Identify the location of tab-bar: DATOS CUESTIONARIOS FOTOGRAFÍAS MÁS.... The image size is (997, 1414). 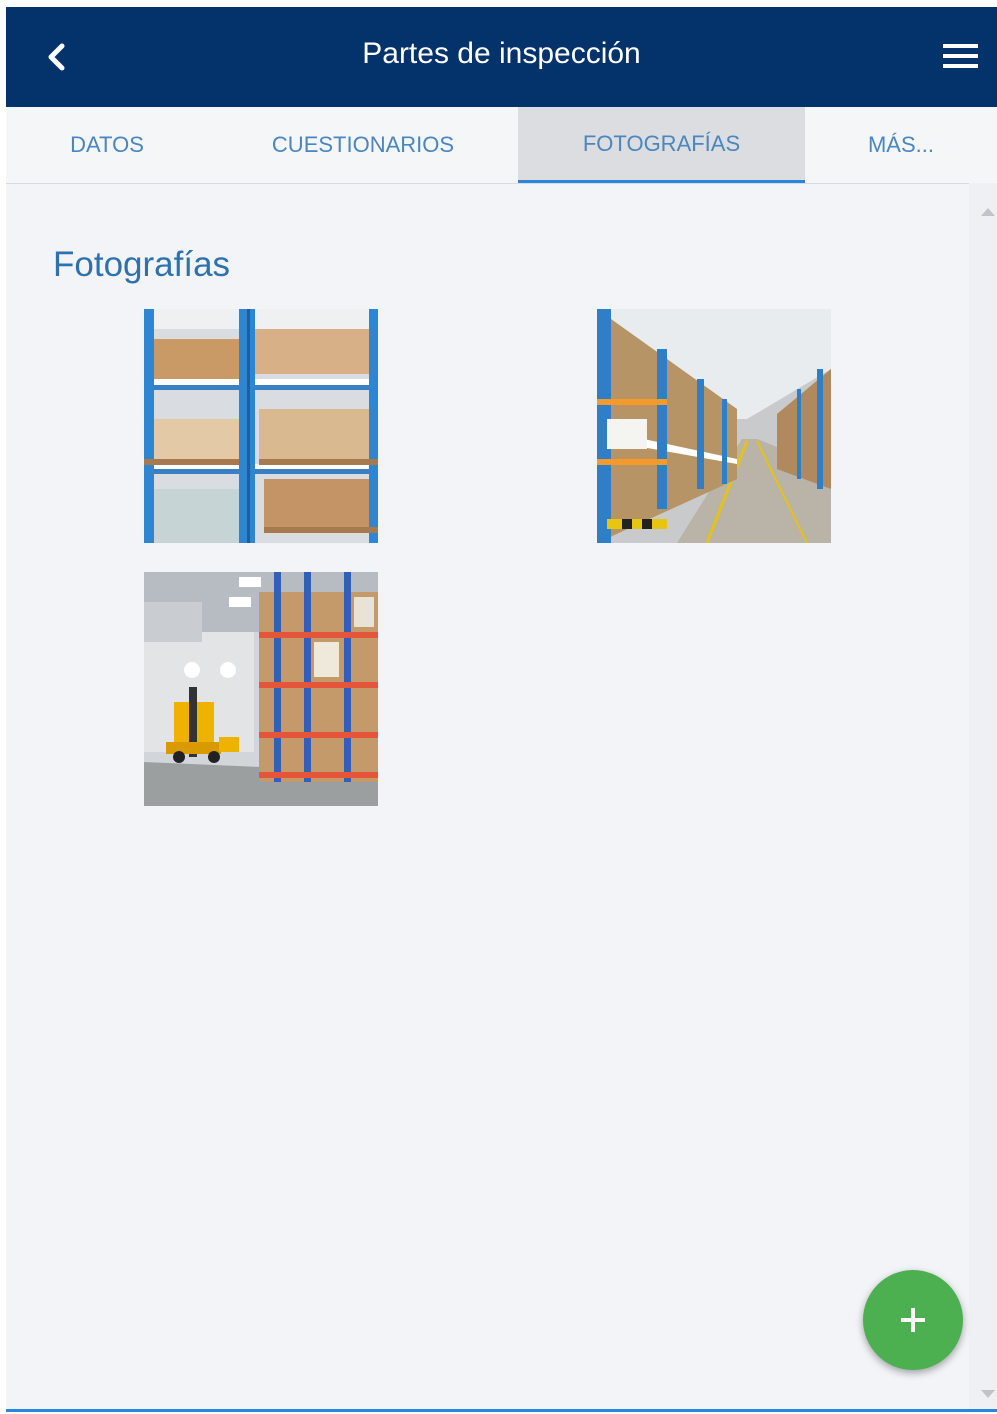
(501, 145).